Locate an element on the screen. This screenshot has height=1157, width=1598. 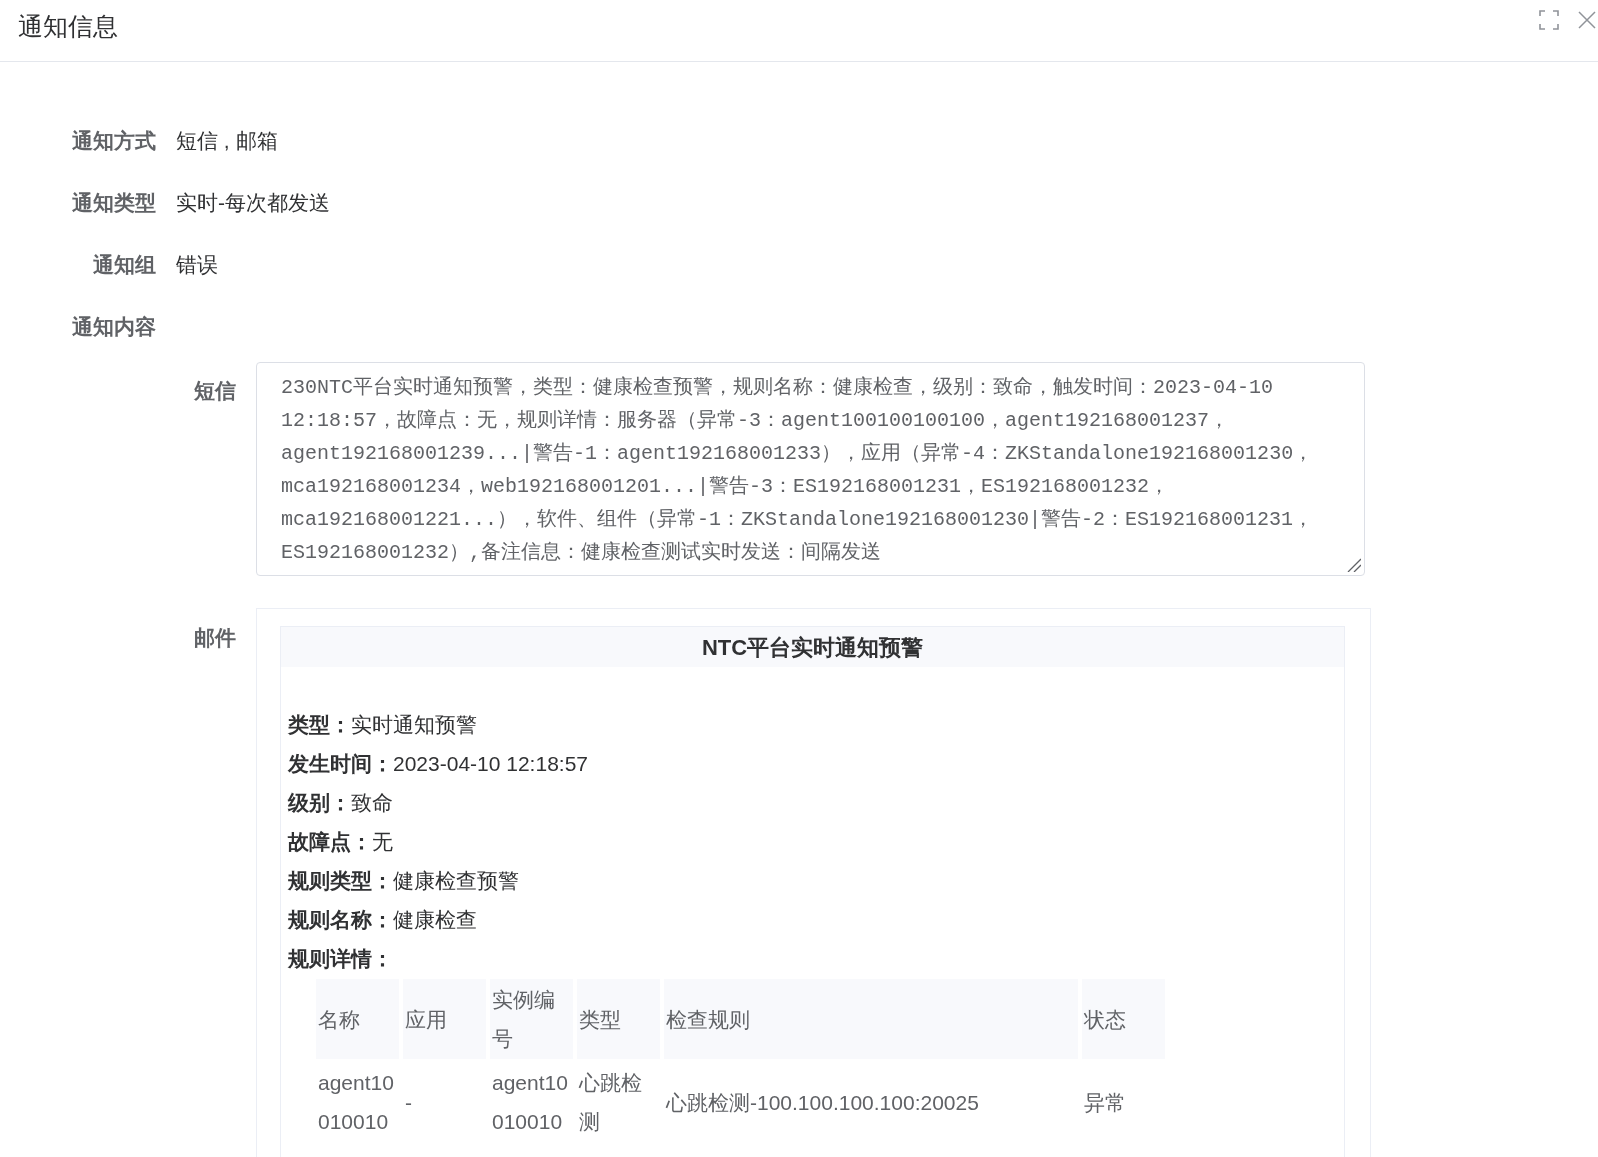
detail-label: 类型： is located at coordinates (319, 724).